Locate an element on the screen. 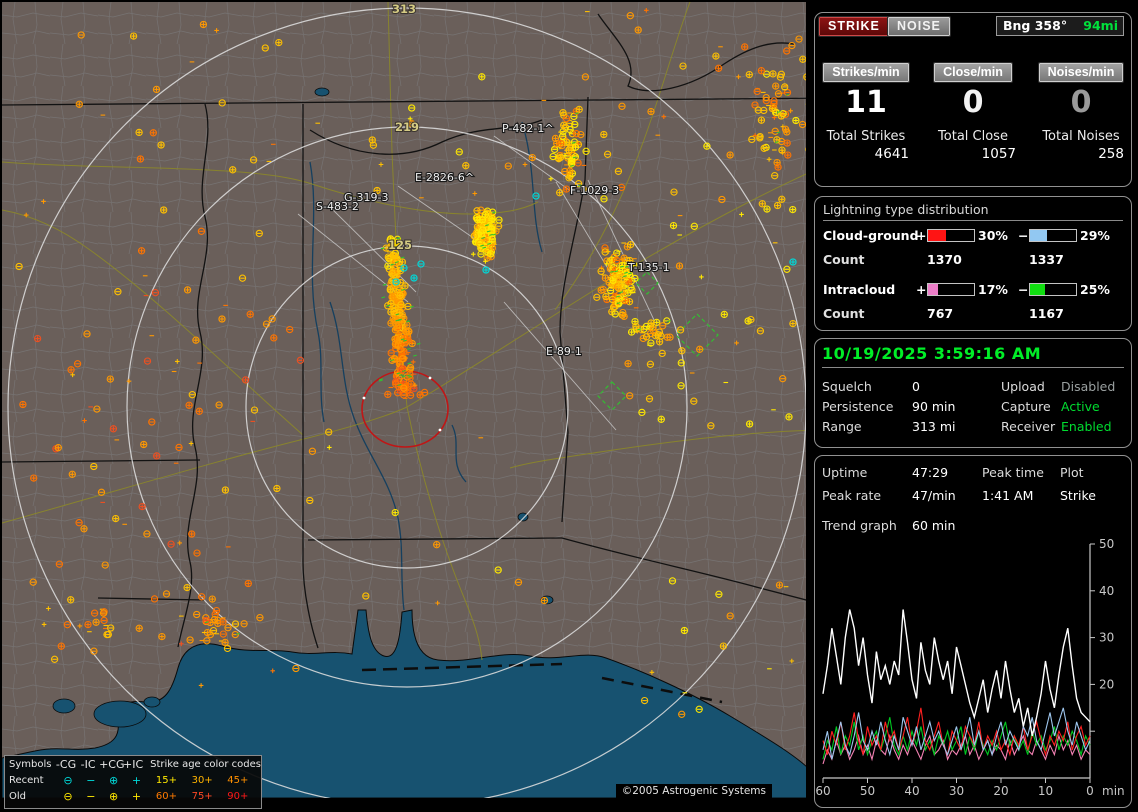  legend-col-cg-plus: +CG is located at coordinates (112, 764).